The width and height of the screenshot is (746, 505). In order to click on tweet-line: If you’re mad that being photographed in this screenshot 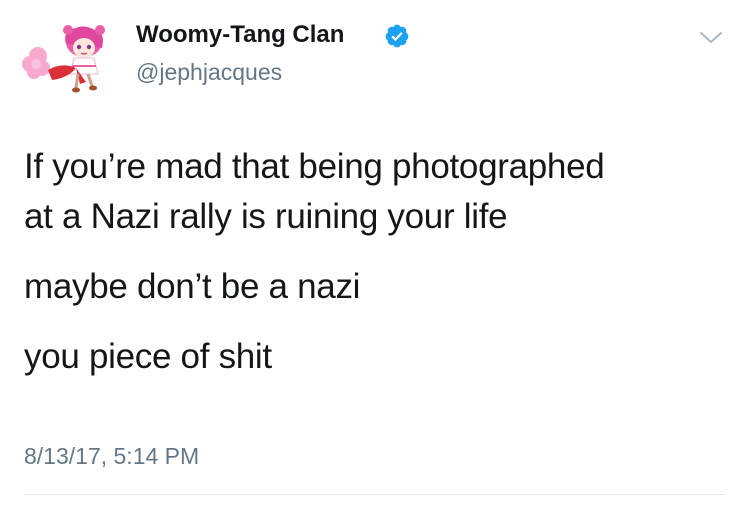, I will do `click(314, 166)`.